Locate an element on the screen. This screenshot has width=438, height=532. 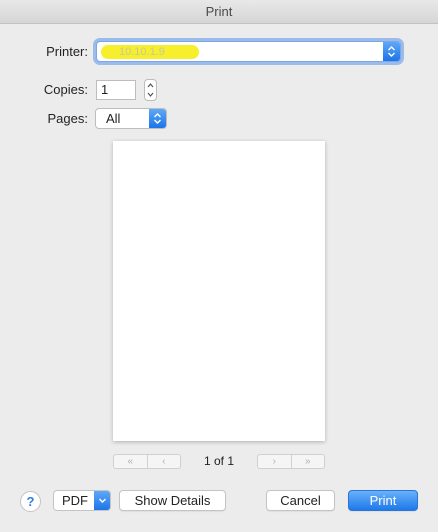
chevron-left-icon: ‹ is located at coordinates (164, 461).